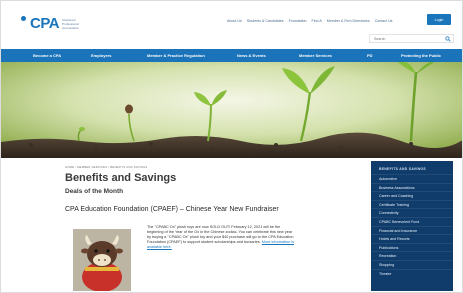  I want to click on sidebar-item-benevolent-fund: CPABC Benevolent Fund, so click(412, 221).